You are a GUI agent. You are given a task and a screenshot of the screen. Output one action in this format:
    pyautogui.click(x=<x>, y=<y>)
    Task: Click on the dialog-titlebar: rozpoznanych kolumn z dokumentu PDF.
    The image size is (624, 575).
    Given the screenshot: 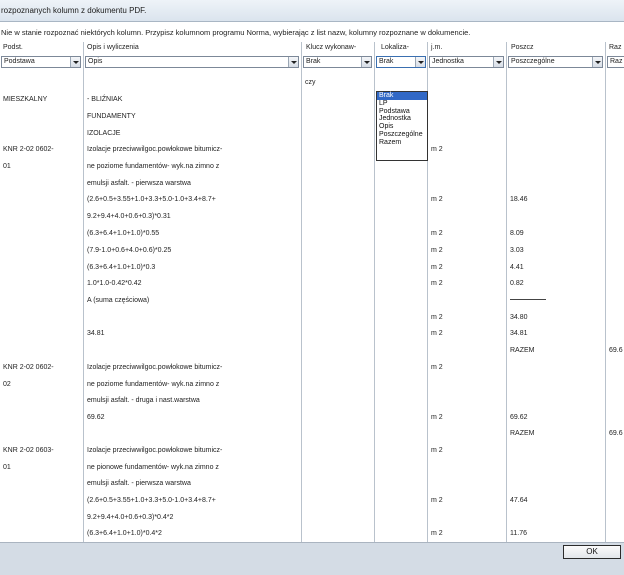 What is the action you would take?
    pyautogui.click(x=312, y=11)
    